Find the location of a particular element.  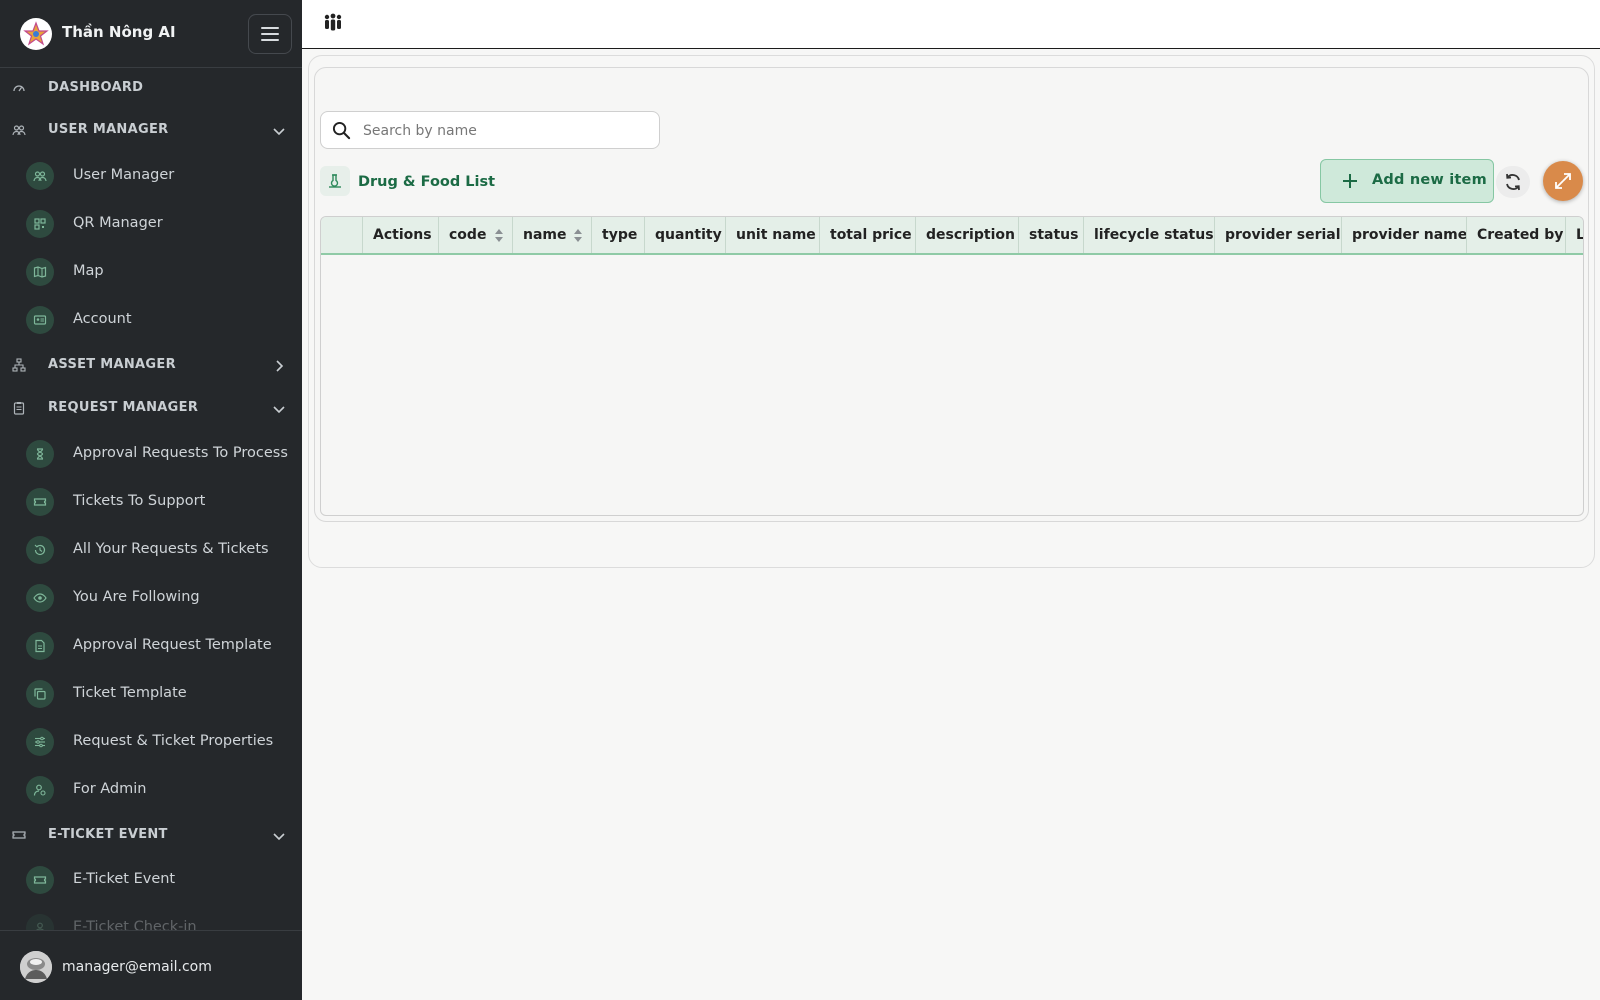

sidebar-item-label: User Manager is located at coordinates (124, 175).